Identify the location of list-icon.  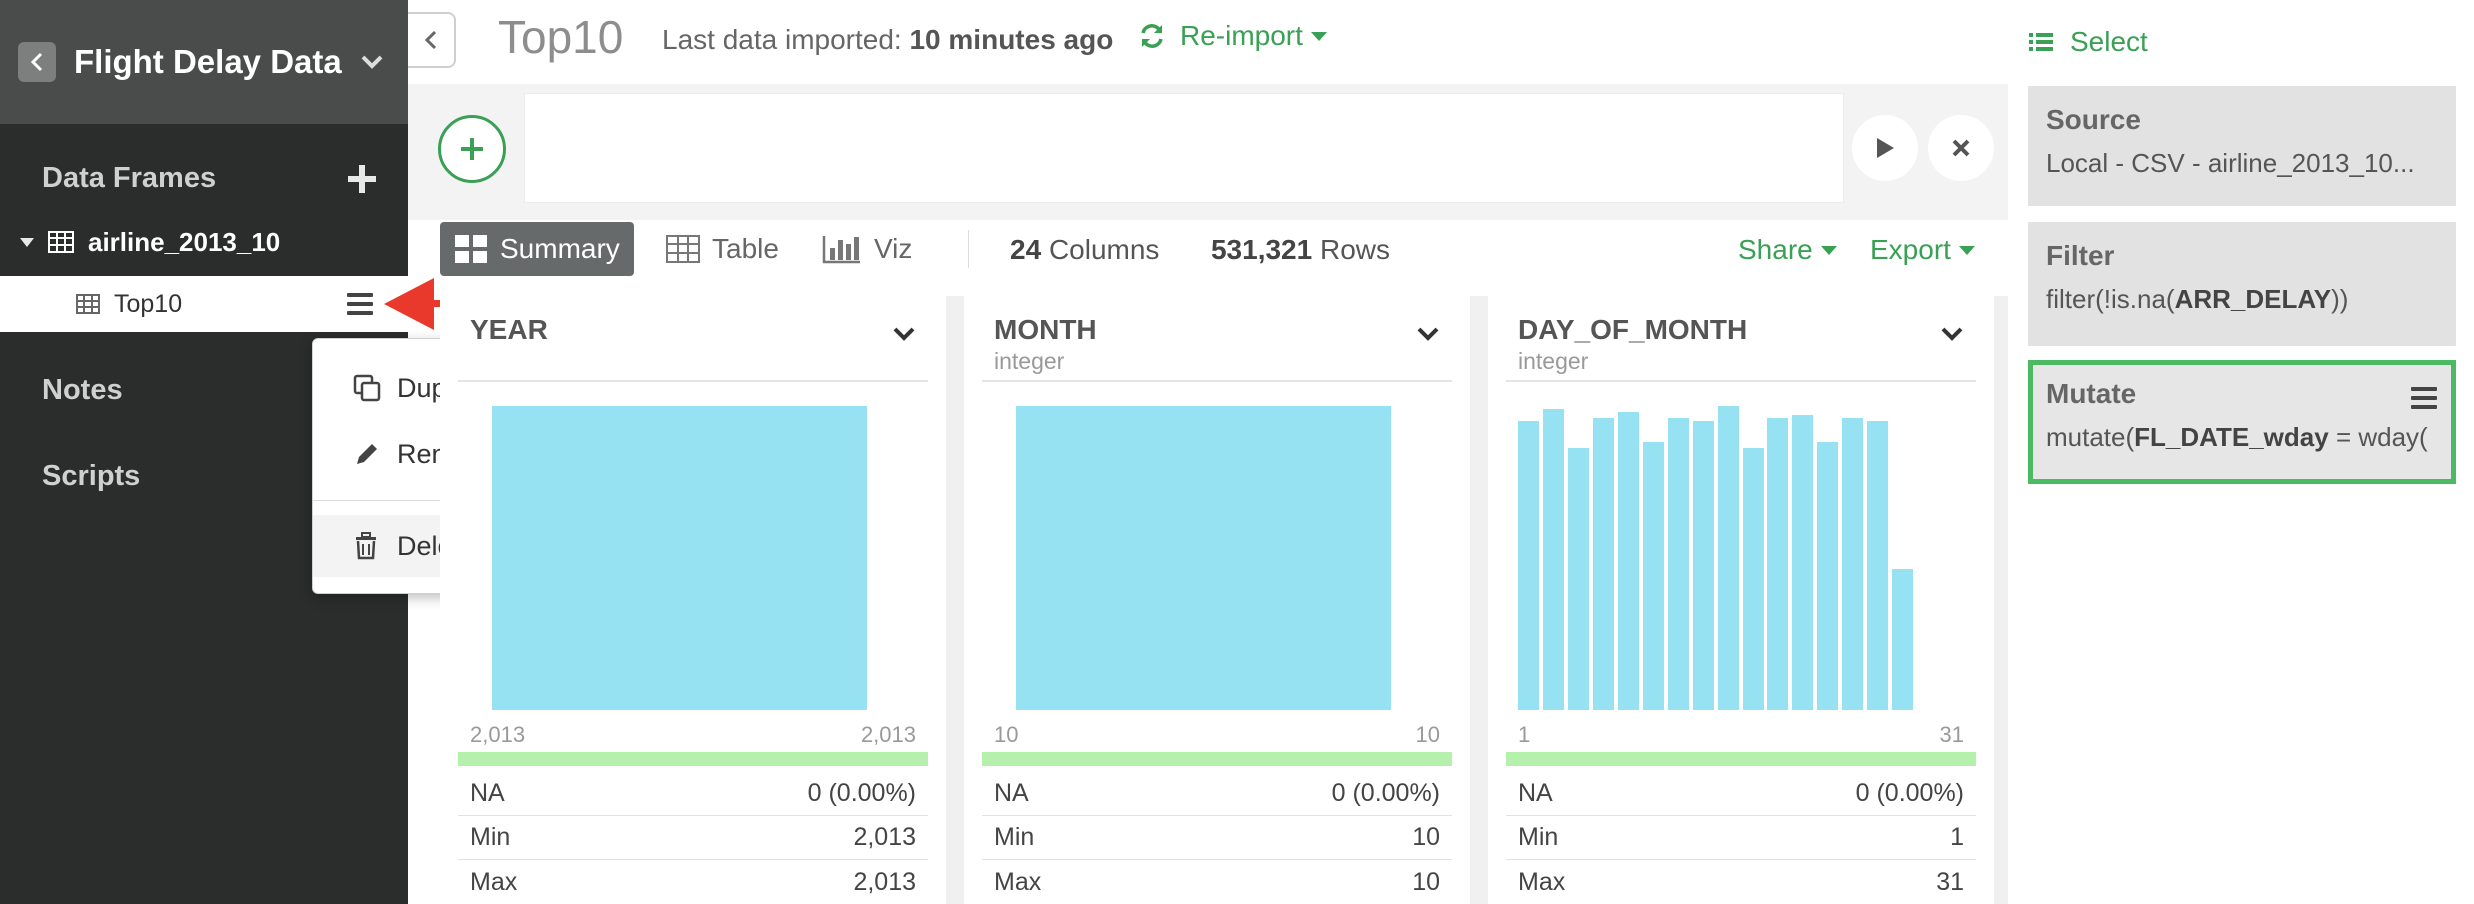
(2041, 42).